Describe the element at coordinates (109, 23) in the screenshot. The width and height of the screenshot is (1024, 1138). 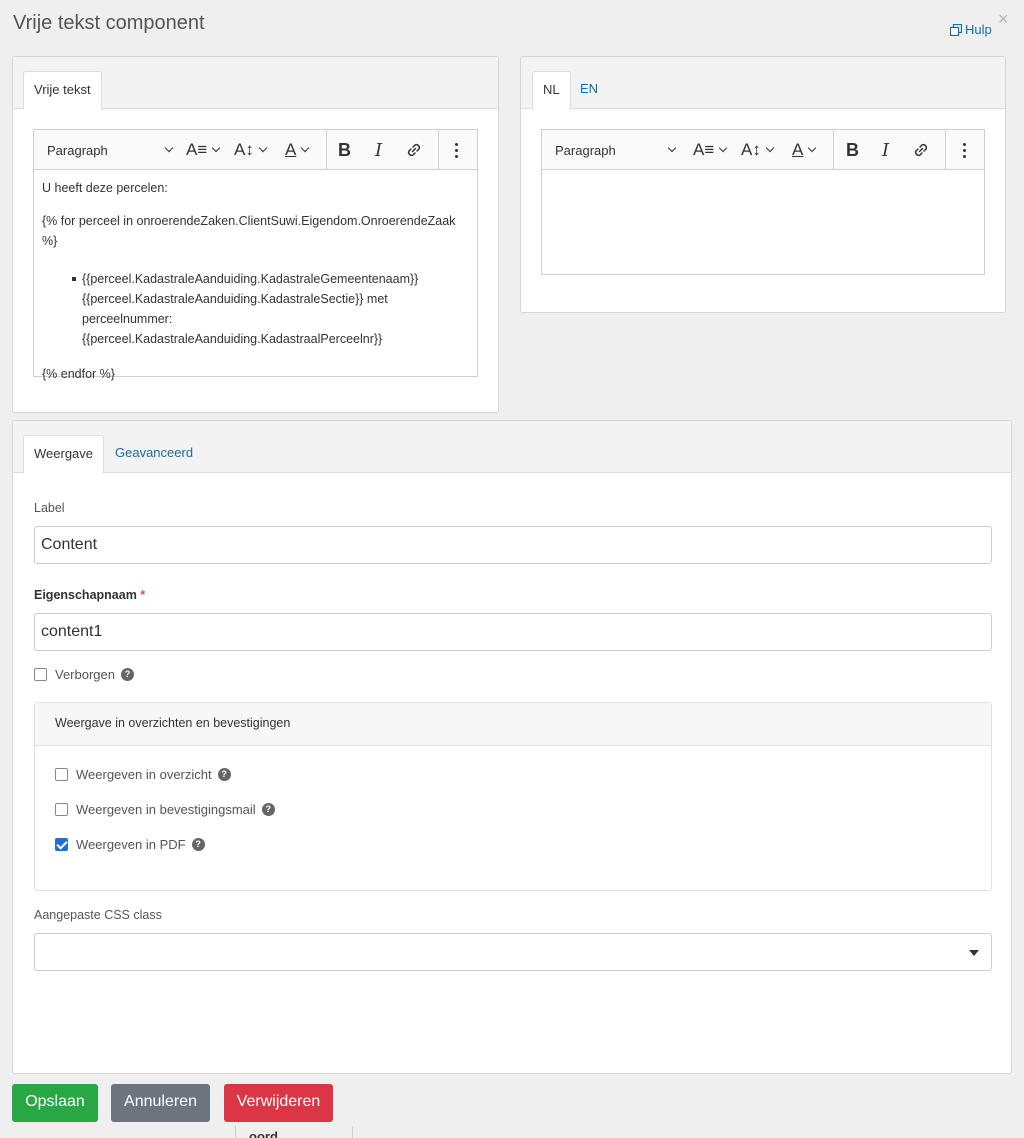
I see `modal-title: Vrije tekst component` at that location.